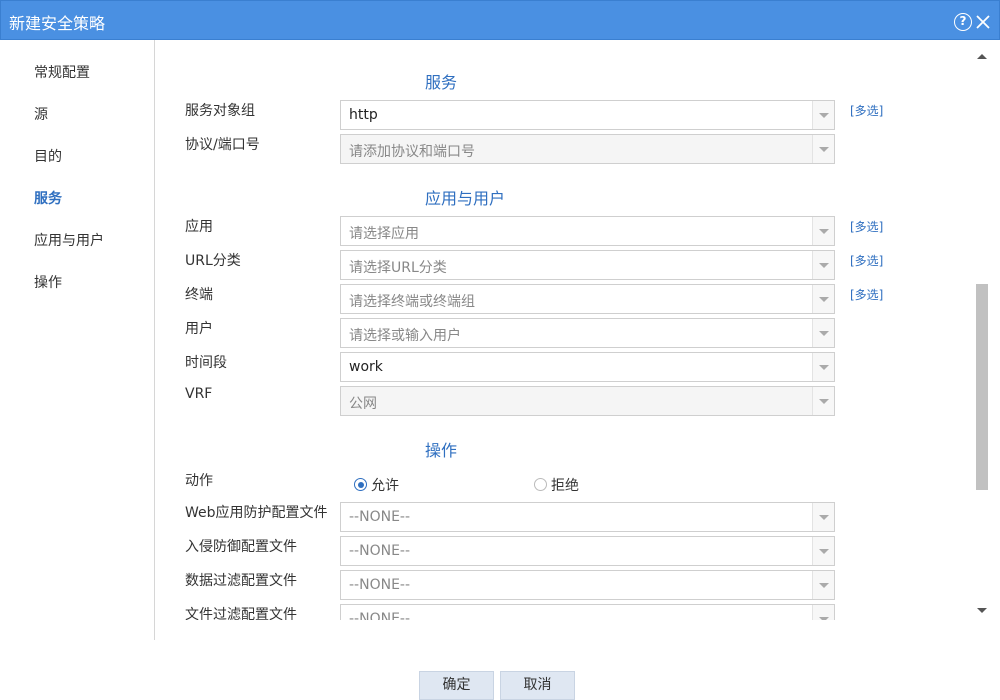 This screenshot has height=700, width=1000. What do you see at coordinates (587, 585) in the screenshot?
I see `data-filter-profile-select: --NONE--` at bounding box center [587, 585].